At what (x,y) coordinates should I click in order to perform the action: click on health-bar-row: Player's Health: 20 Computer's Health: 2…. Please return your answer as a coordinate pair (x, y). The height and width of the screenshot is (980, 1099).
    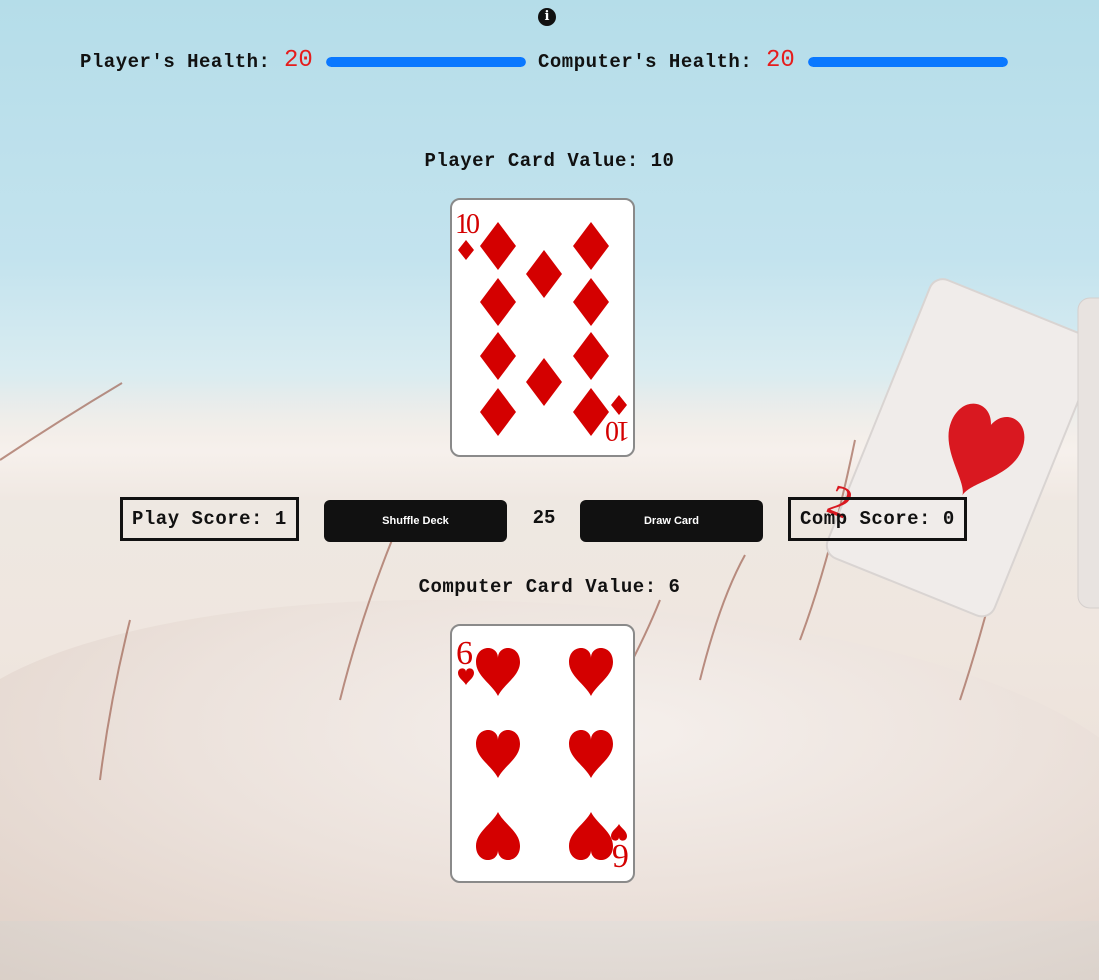
    Looking at the image, I should click on (549, 62).